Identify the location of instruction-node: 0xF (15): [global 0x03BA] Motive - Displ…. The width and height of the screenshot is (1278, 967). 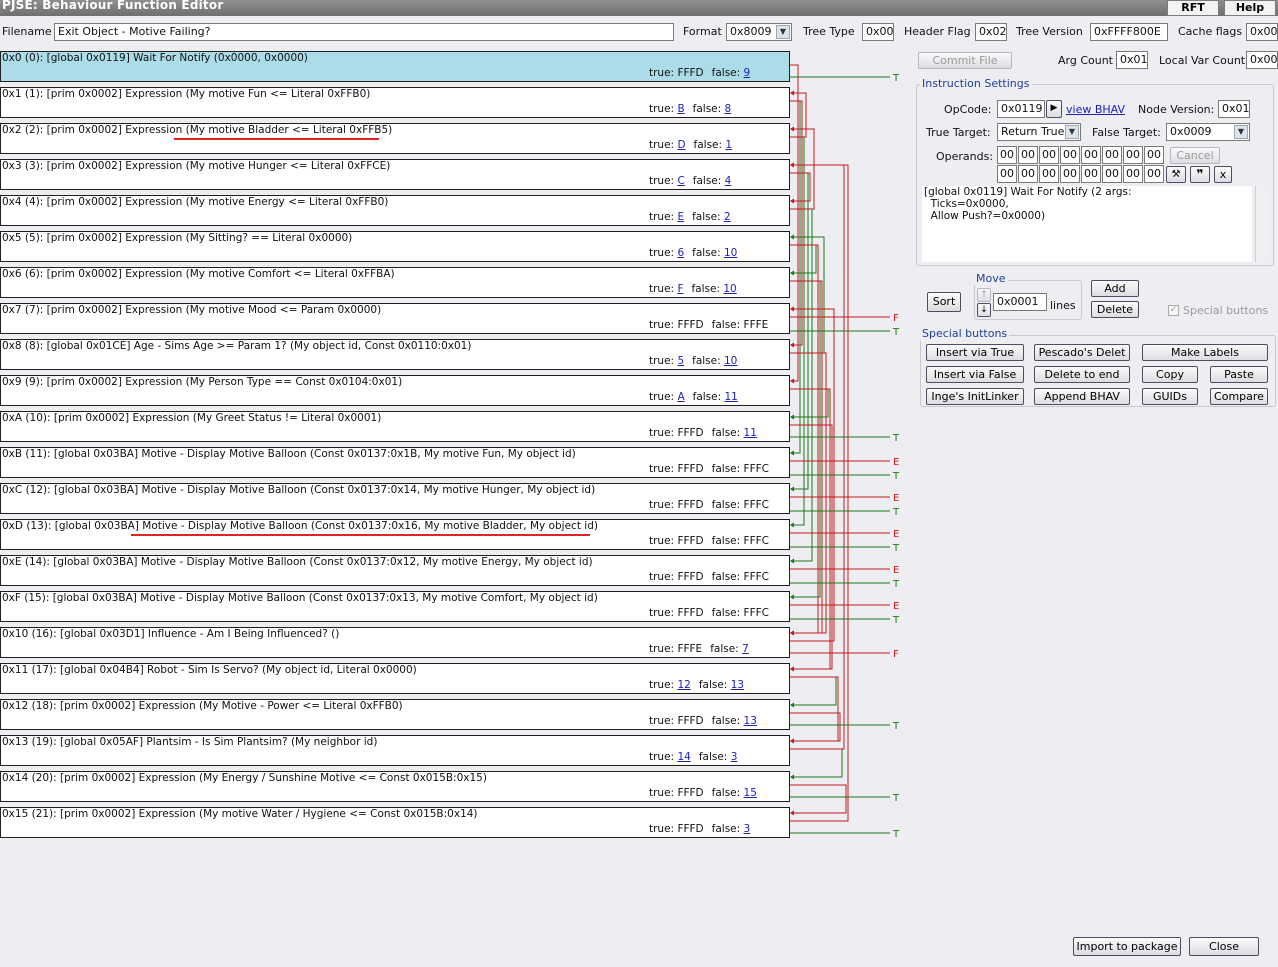
(395, 606).